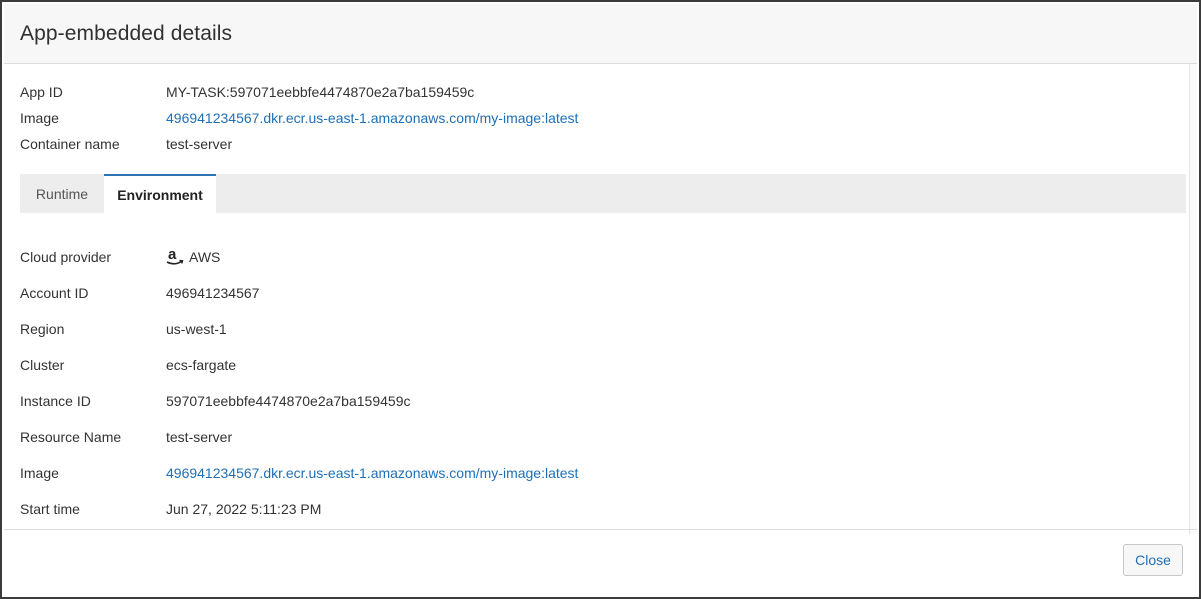 This screenshot has width=1201, height=599. What do you see at coordinates (54, 293) in the screenshot?
I see `account-id-label: Account ID` at bounding box center [54, 293].